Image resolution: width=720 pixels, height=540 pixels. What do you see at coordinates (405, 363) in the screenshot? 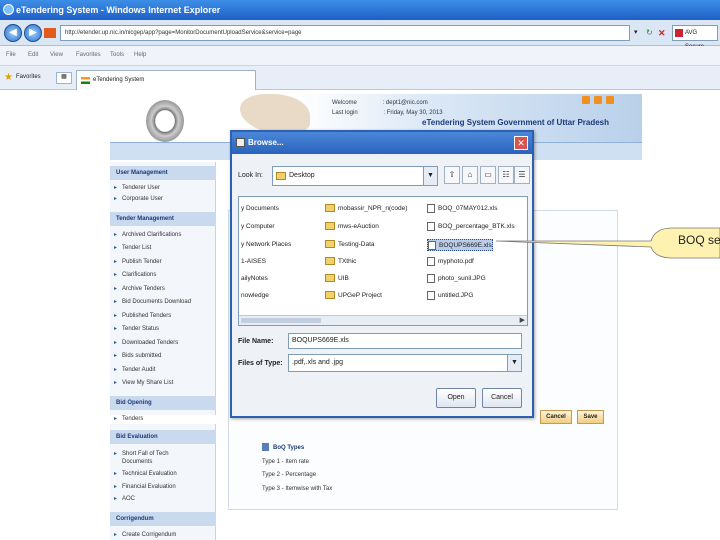
I see `files-of-type-select: .pdf,.xls and .jpg ▼` at bounding box center [405, 363].